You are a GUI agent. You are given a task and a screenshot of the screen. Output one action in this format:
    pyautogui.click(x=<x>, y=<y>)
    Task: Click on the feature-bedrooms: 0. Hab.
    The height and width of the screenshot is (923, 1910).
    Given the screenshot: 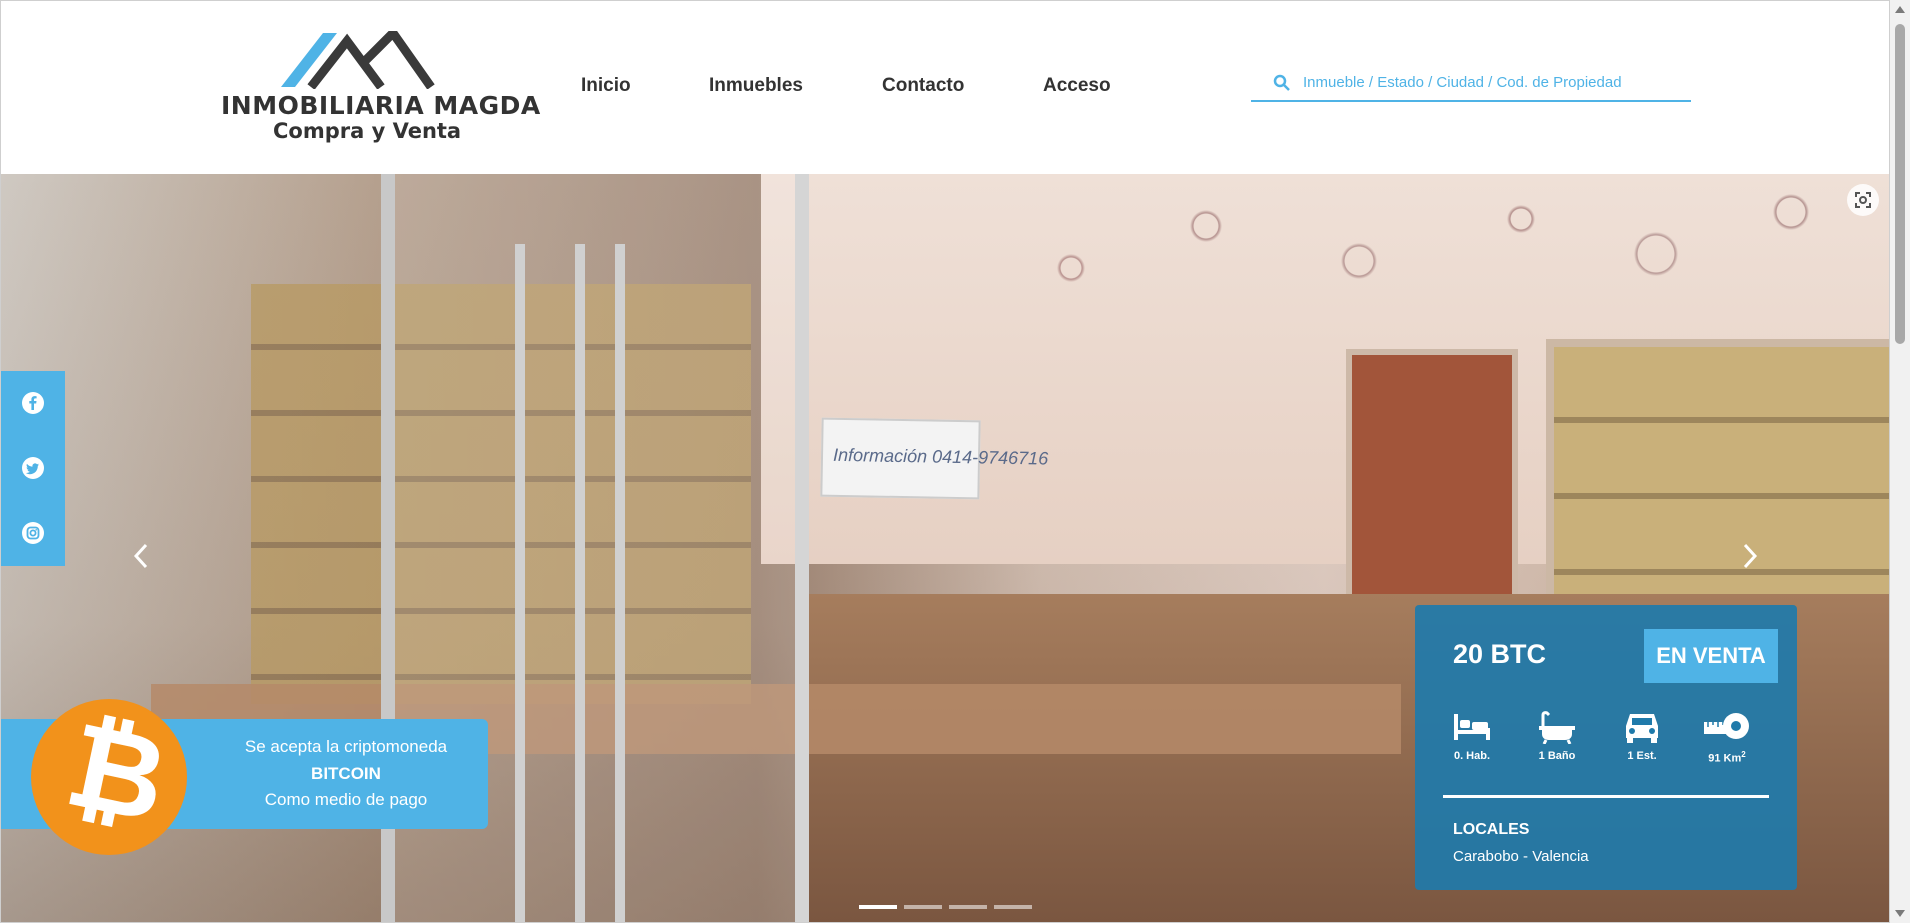 What is the action you would take?
    pyautogui.click(x=1472, y=736)
    